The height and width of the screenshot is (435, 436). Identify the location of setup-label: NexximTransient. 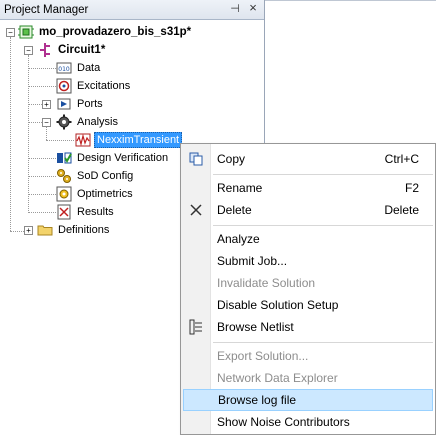
(138, 139).